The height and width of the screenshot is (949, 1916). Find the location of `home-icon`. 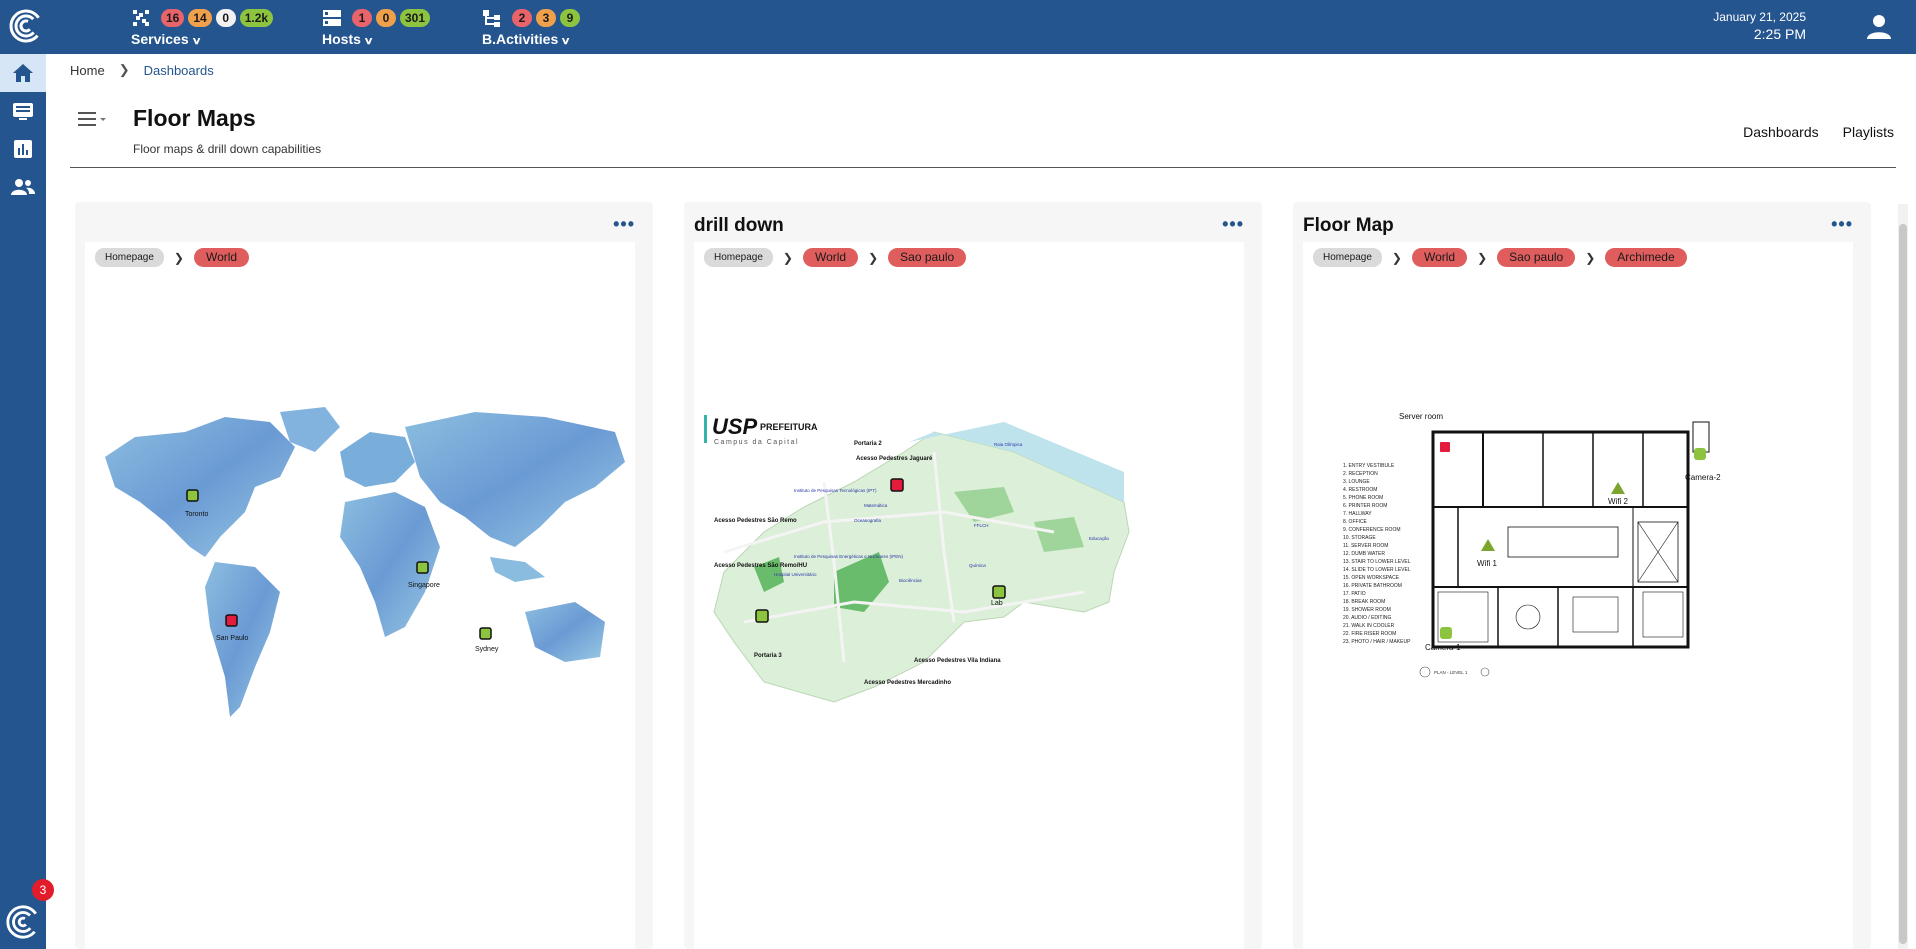

home-icon is located at coordinates (23, 73).